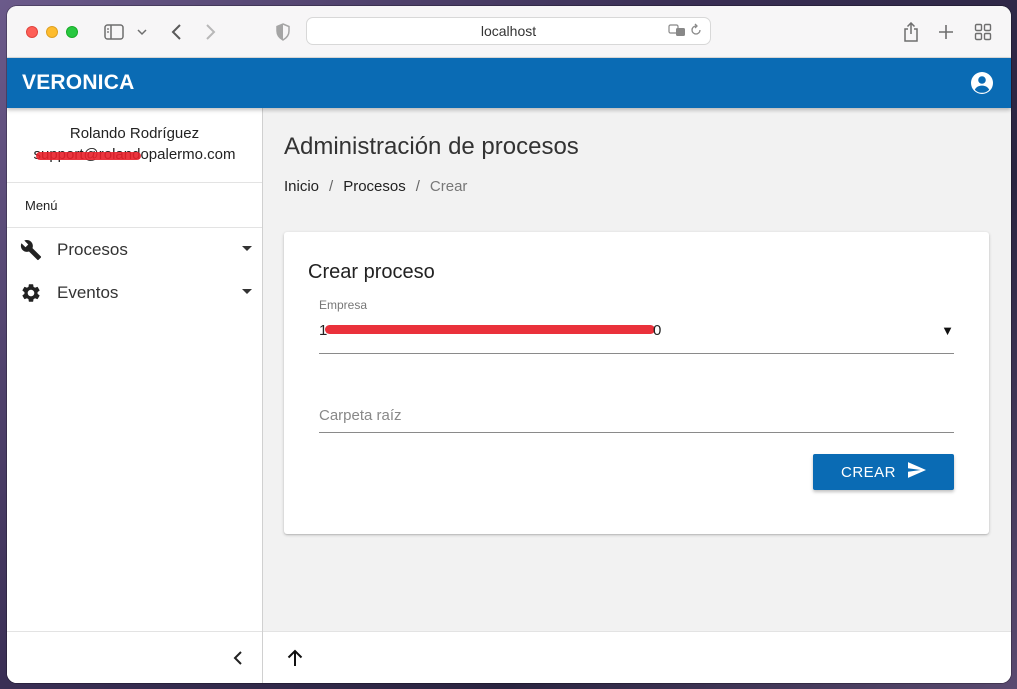 The height and width of the screenshot is (689, 1017). Describe the element at coordinates (134, 292) in the screenshot. I see `sidebar-item-eventos: Eventos` at that location.